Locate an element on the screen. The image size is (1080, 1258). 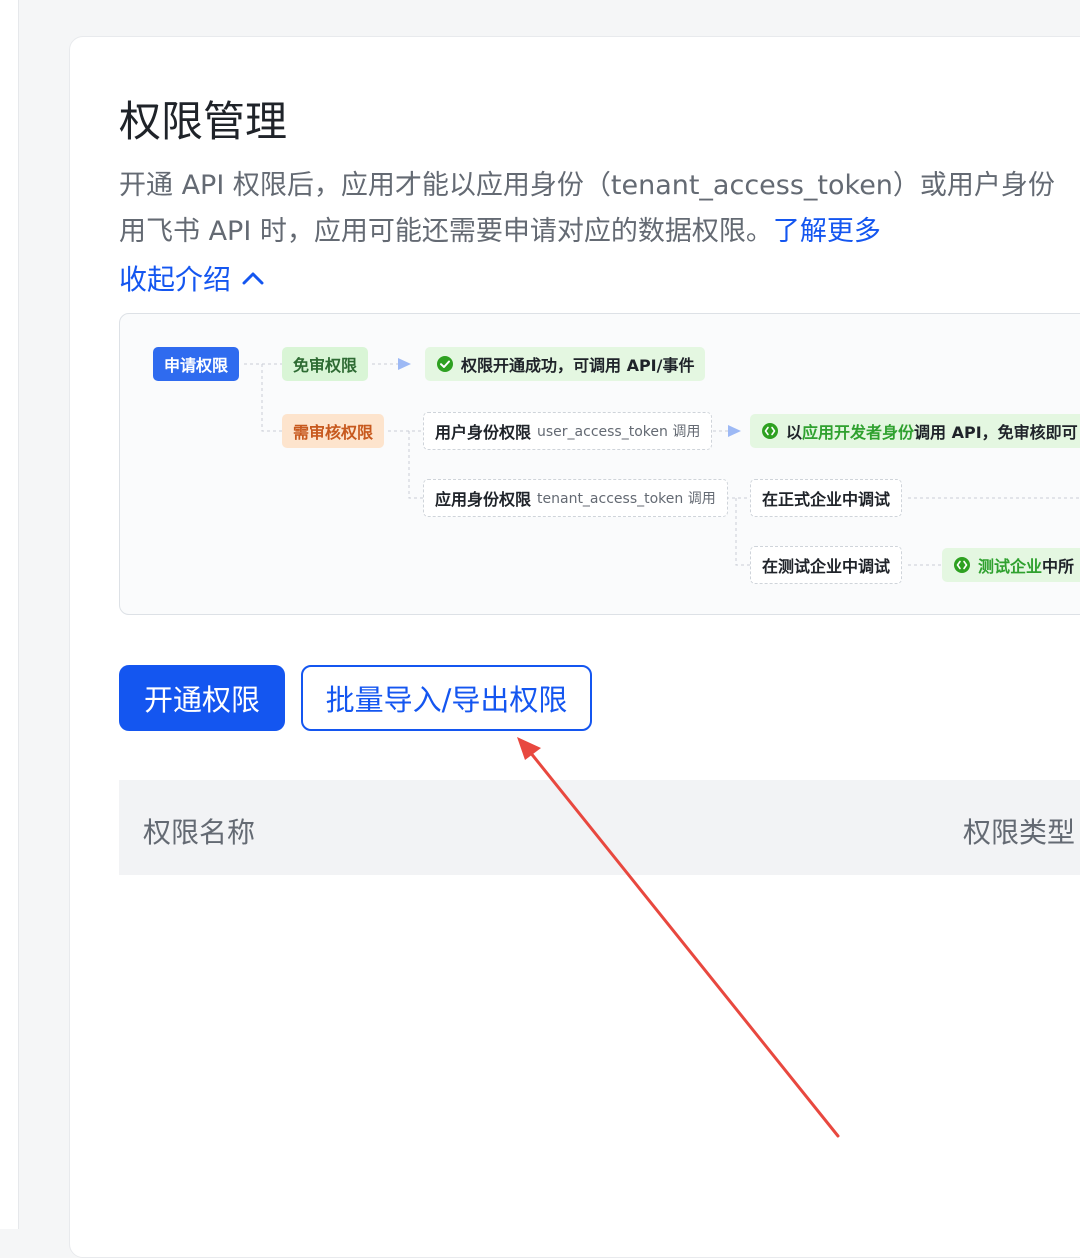
chevron-up-icon is located at coordinates (253, 278).